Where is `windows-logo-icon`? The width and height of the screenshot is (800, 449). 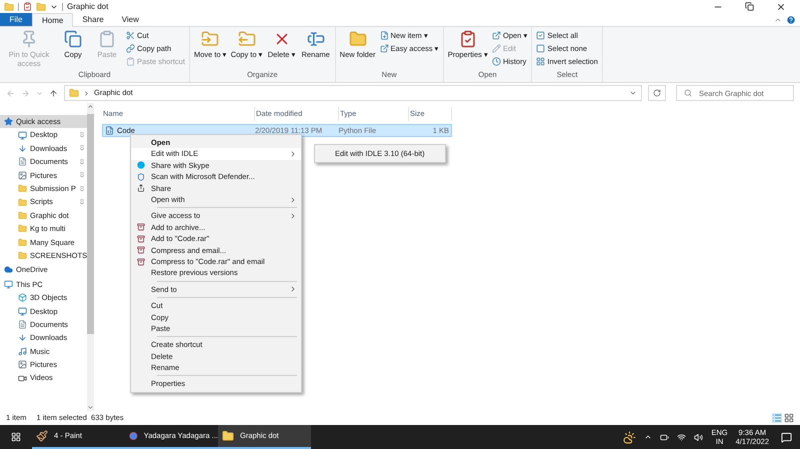
windows-logo-icon is located at coordinates (16, 437).